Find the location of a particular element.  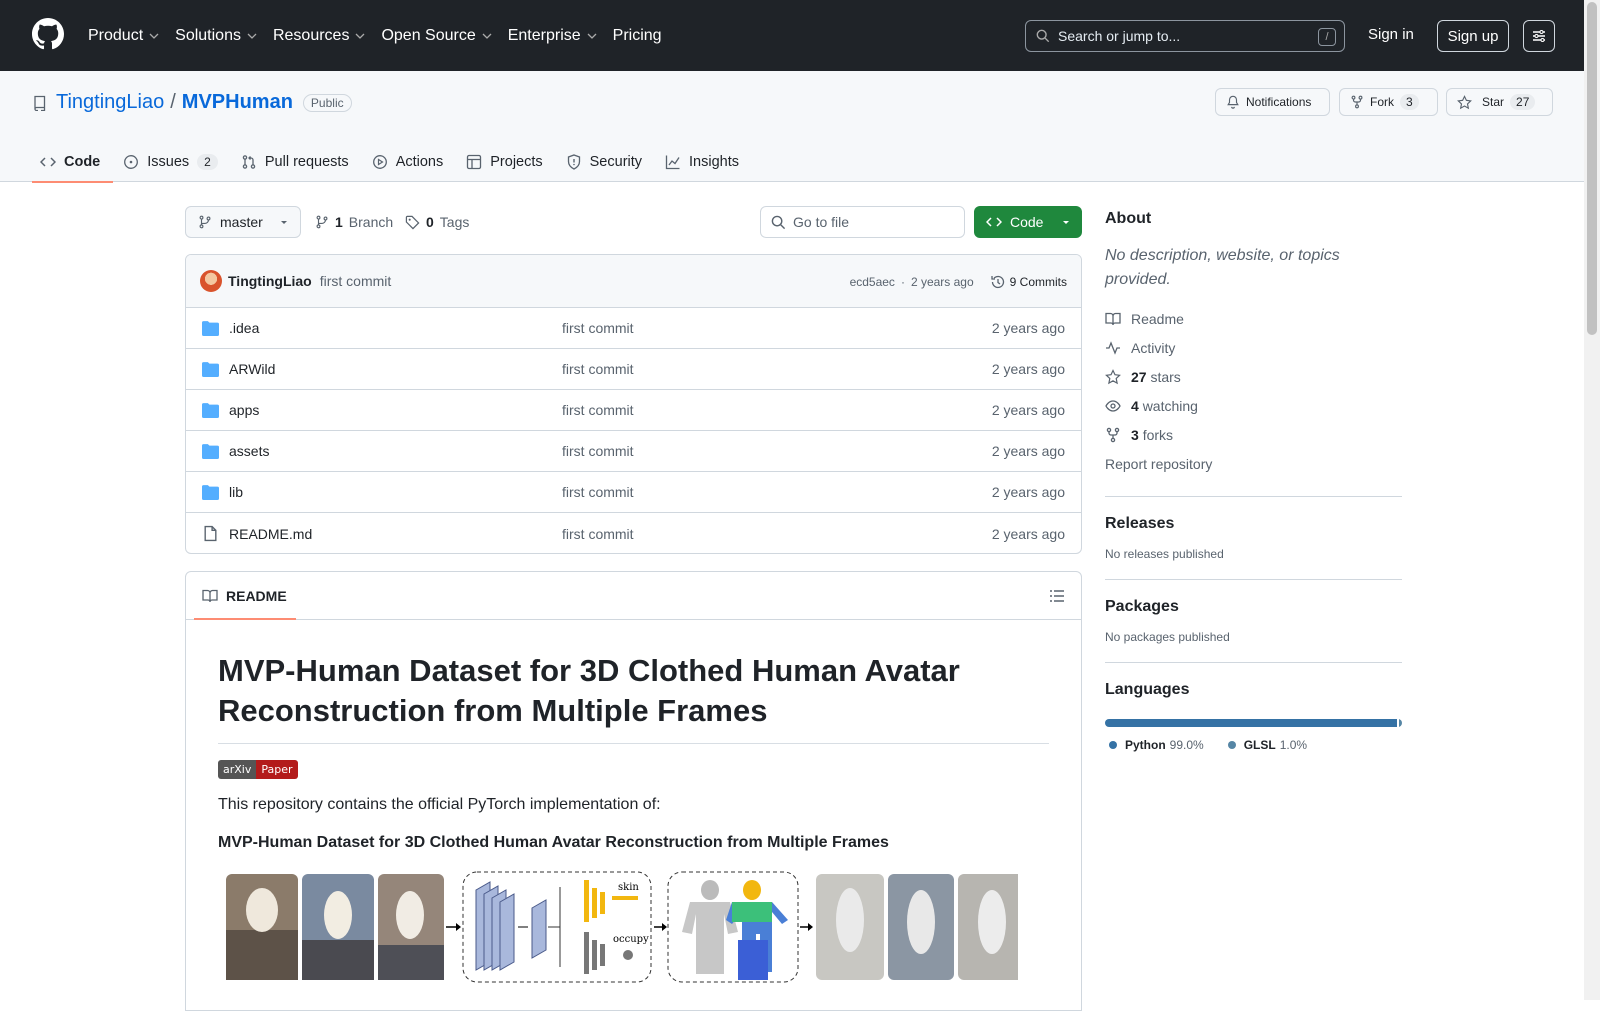

code-dropdown-button: Code is located at coordinates (1028, 222).